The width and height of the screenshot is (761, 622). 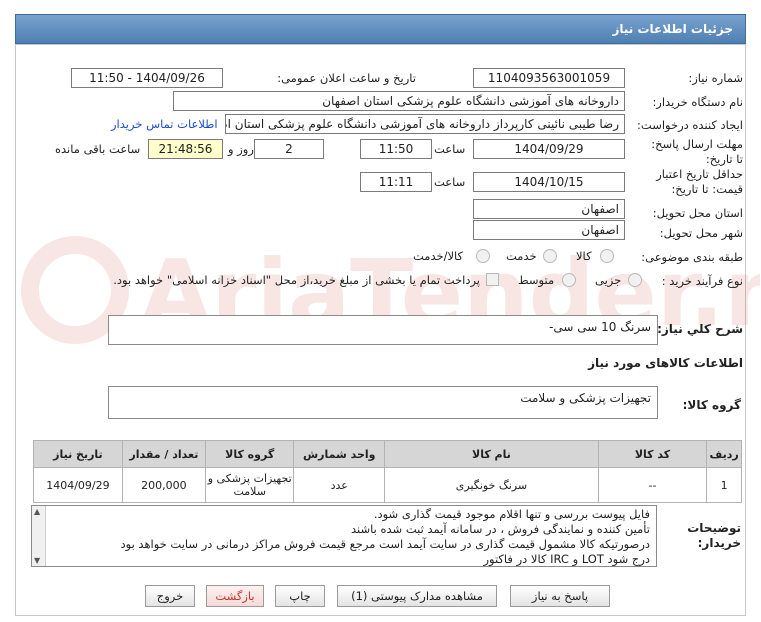 What do you see at coordinates (724, 454) in the screenshot?
I see `col-header-row-number: ردیف` at bounding box center [724, 454].